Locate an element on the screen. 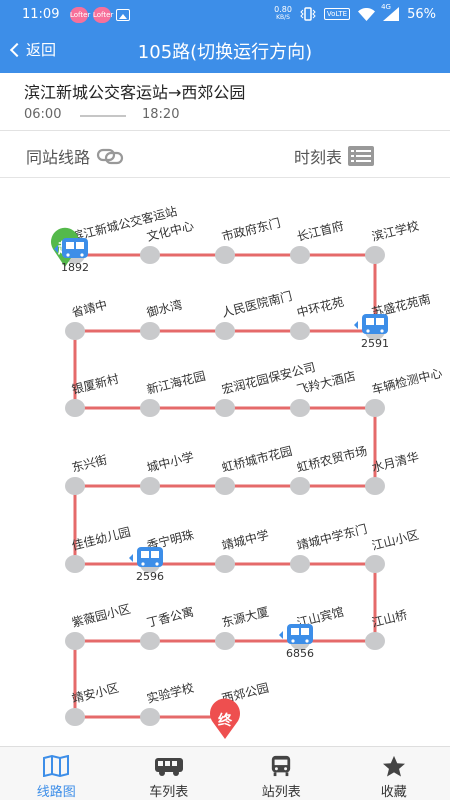 The width and height of the screenshot is (450, 800). bottom-navigation: 线路图 车列表 站列表 收藏 is located at coordinates (225, 773).